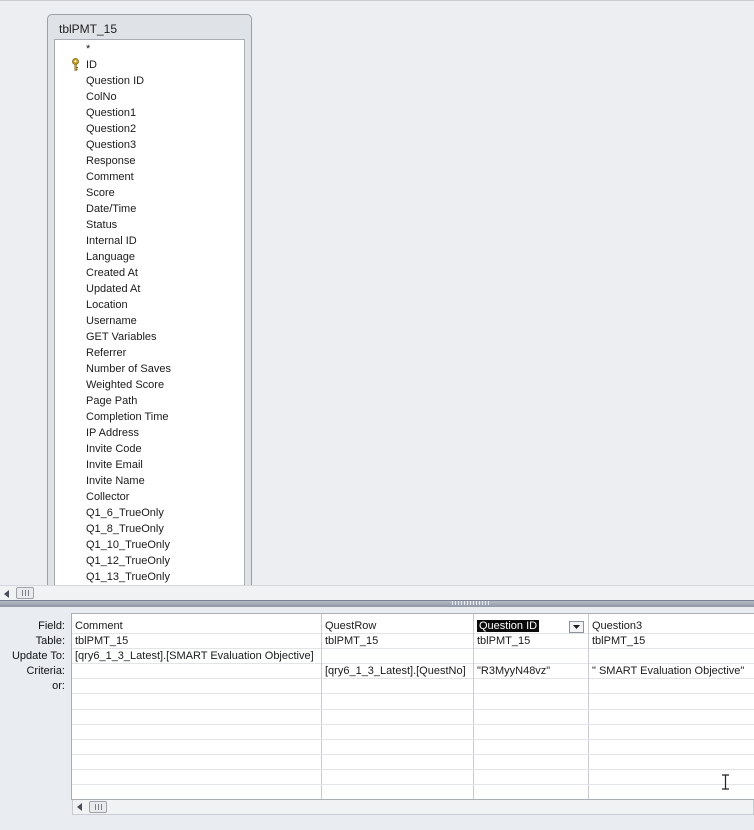 This screenshot has height=830, width=754. What do you see at coordinates (149, 481) in the screenshot?
I see `field-list-item: Invite Name` at bounding box center [149, 481].